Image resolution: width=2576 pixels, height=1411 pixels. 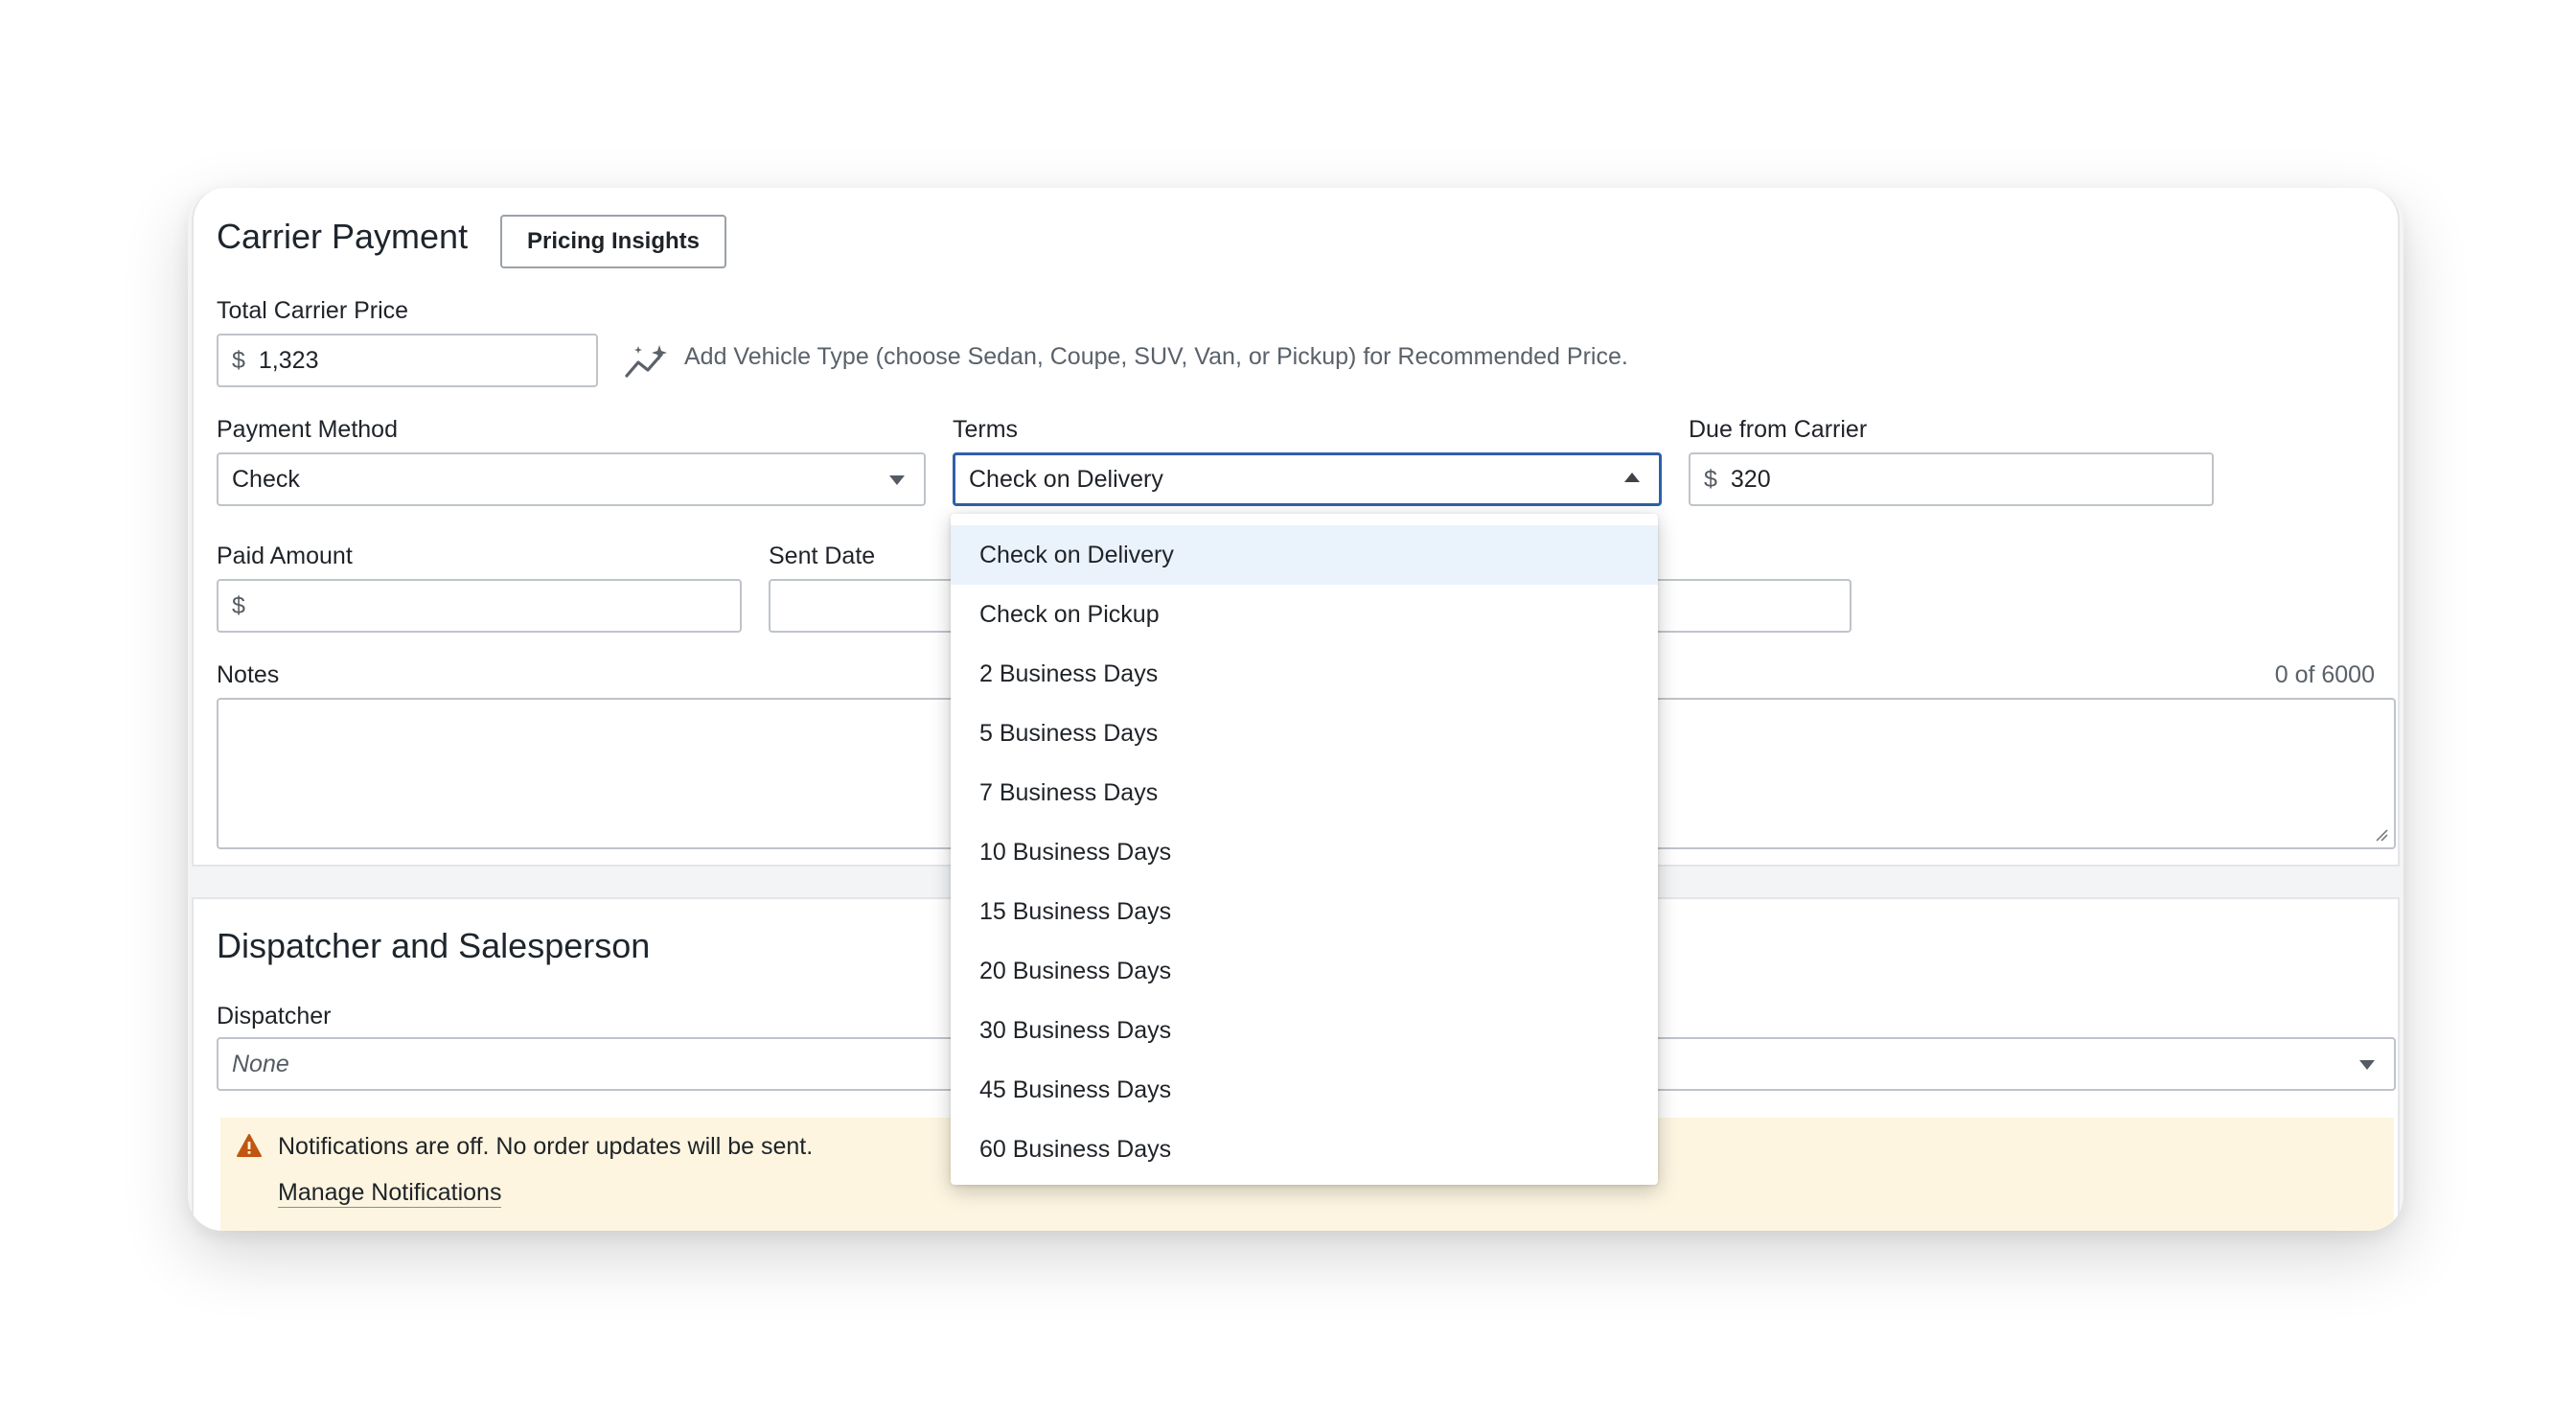 I want to click on total-carrier-price-input: $ 1,323, so click(x=407, y=360).